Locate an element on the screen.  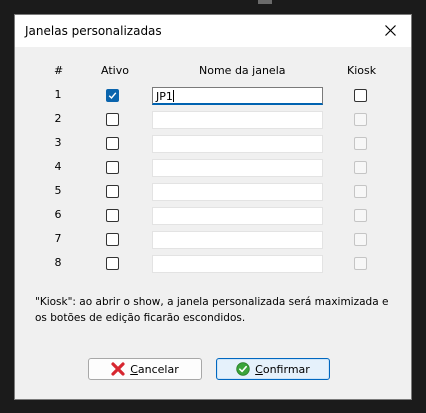
row-number: 2 is located at coordinates (58, 118).